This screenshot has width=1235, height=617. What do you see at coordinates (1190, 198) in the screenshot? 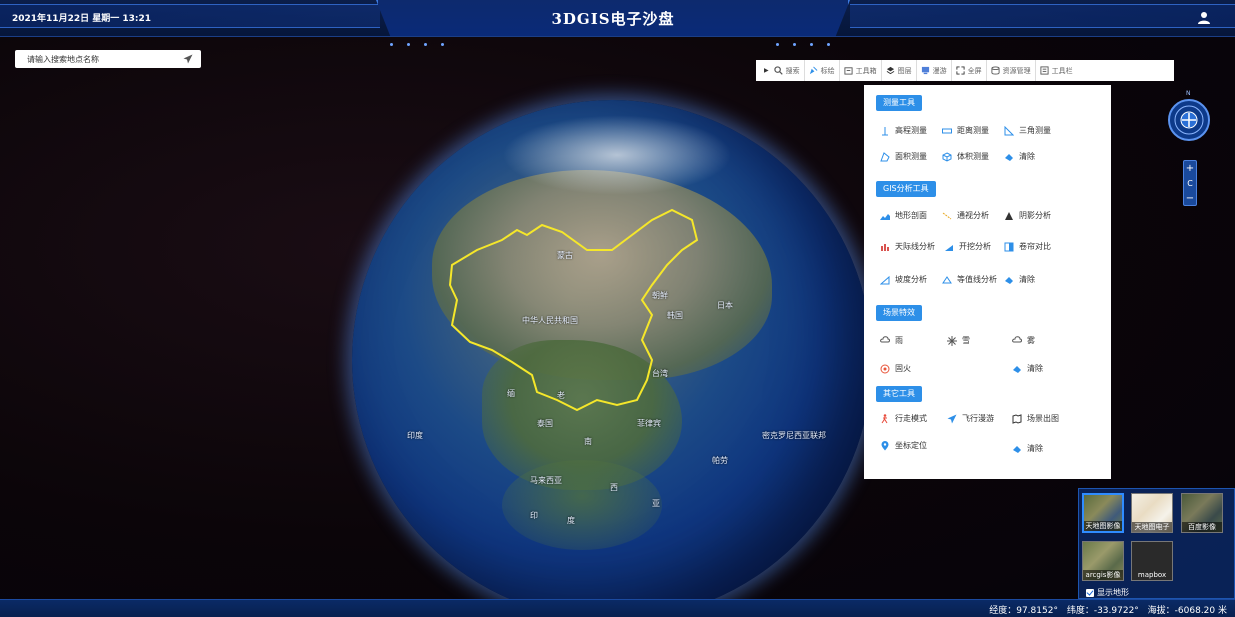
I see `zoom-out-button: −` at bounding box center [1190, 198].